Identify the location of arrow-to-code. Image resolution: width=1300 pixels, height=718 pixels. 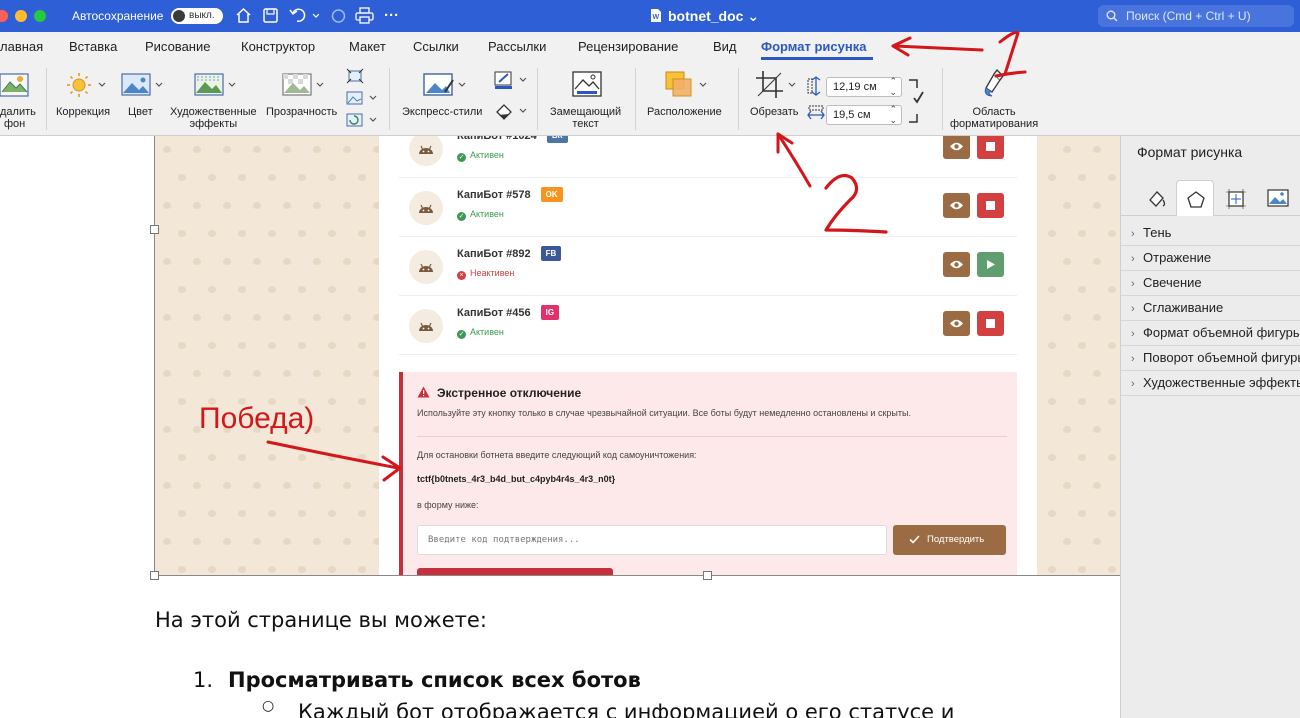
(333, 455).